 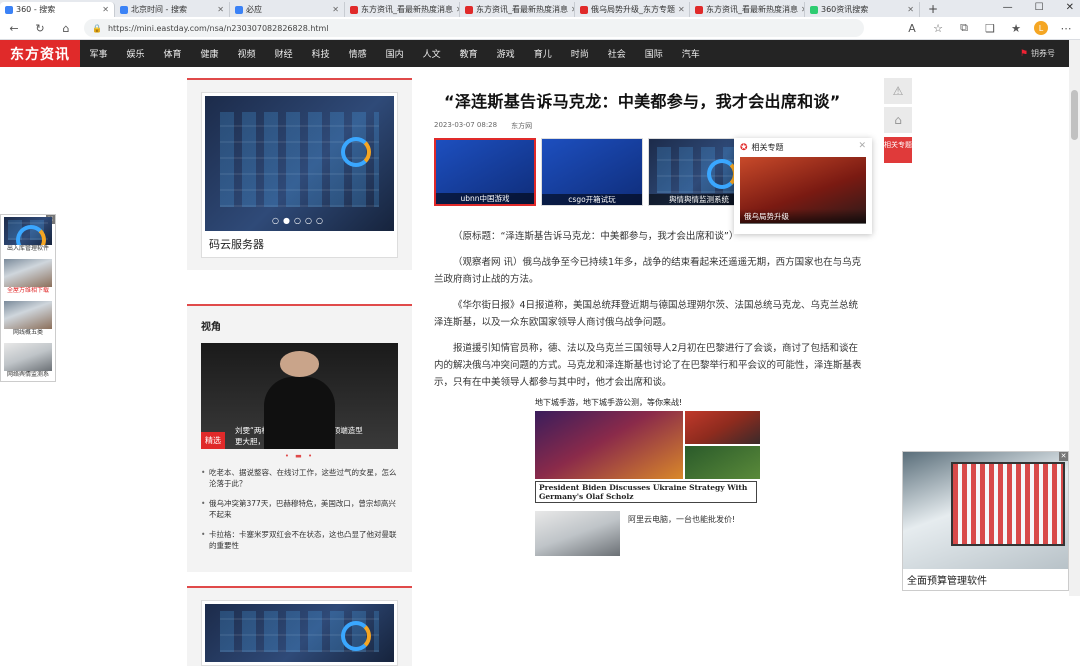 I want to click on floating-ad-item: 网线概五类, so click(x=28, y=320).